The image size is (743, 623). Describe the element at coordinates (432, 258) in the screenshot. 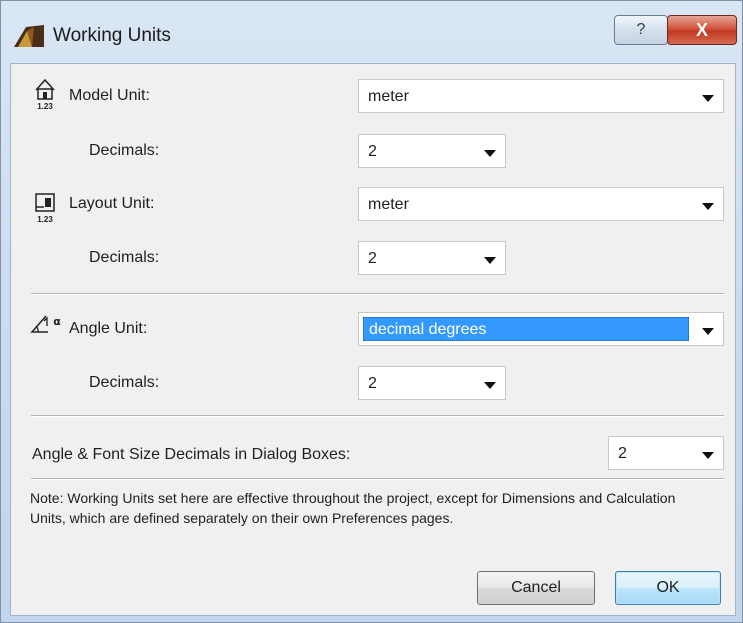

I see `layout-decimals-select: 2` at that location.